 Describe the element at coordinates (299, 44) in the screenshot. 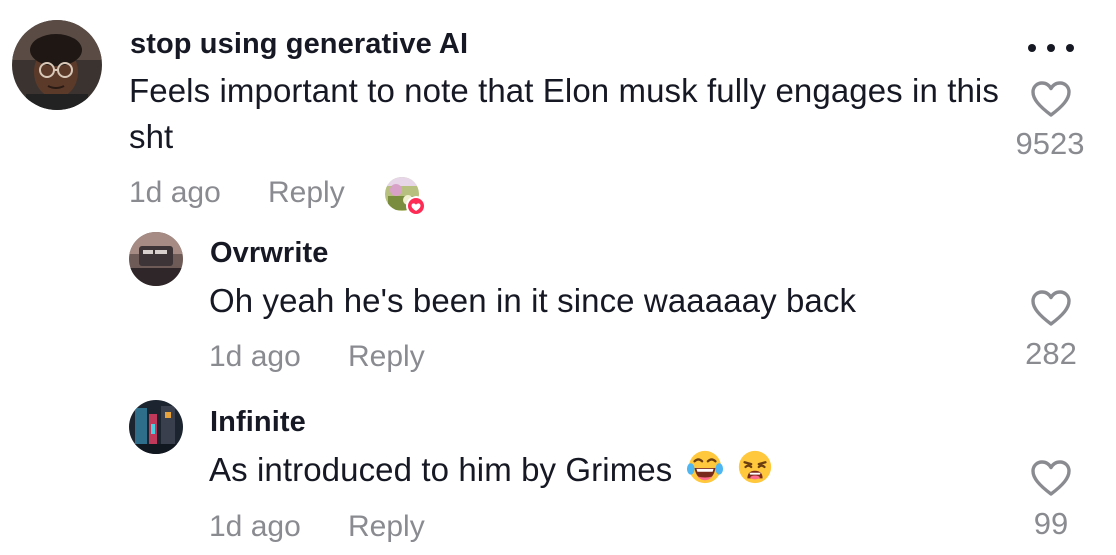

I see `comment-username: stop using generative AI` at that location.